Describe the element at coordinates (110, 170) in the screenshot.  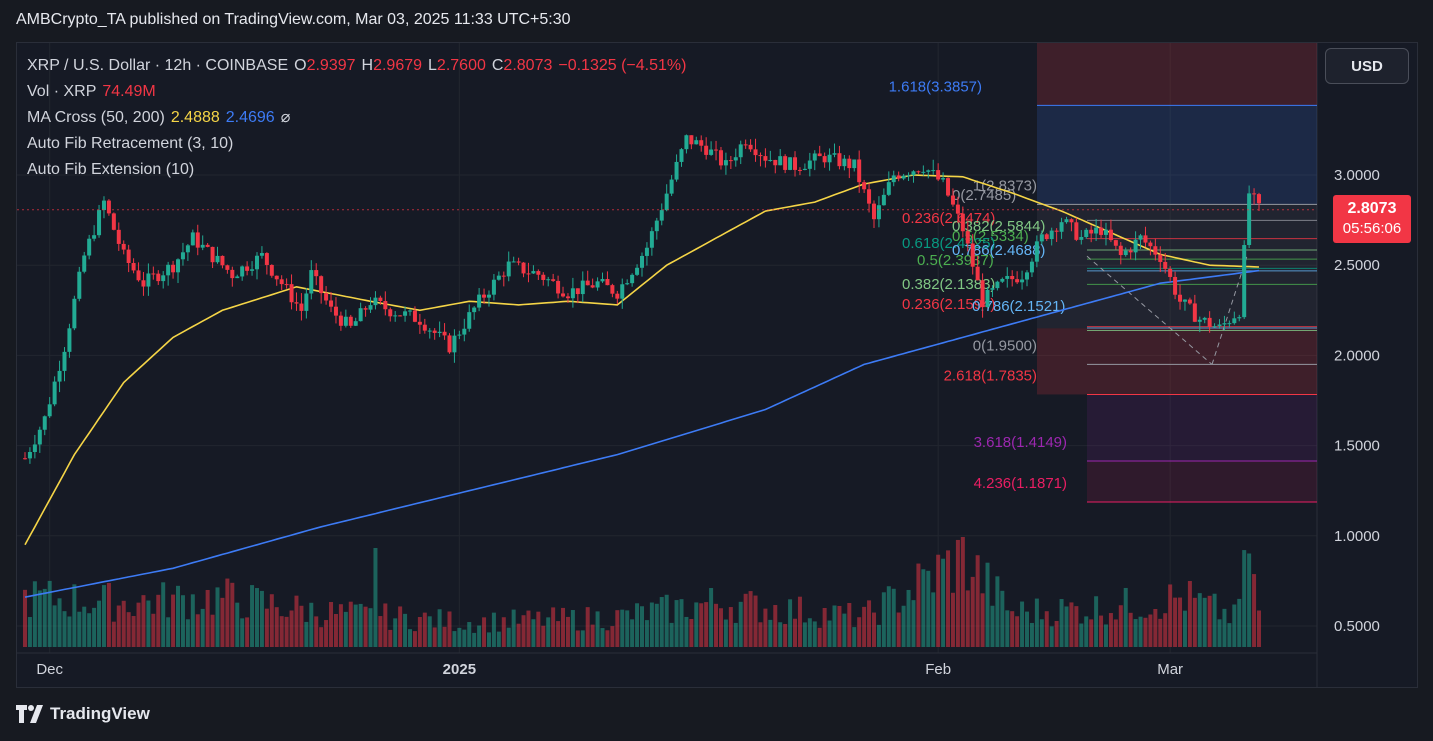
I see `fib-extension-label: Auto Fib Extension (10)` at that location.